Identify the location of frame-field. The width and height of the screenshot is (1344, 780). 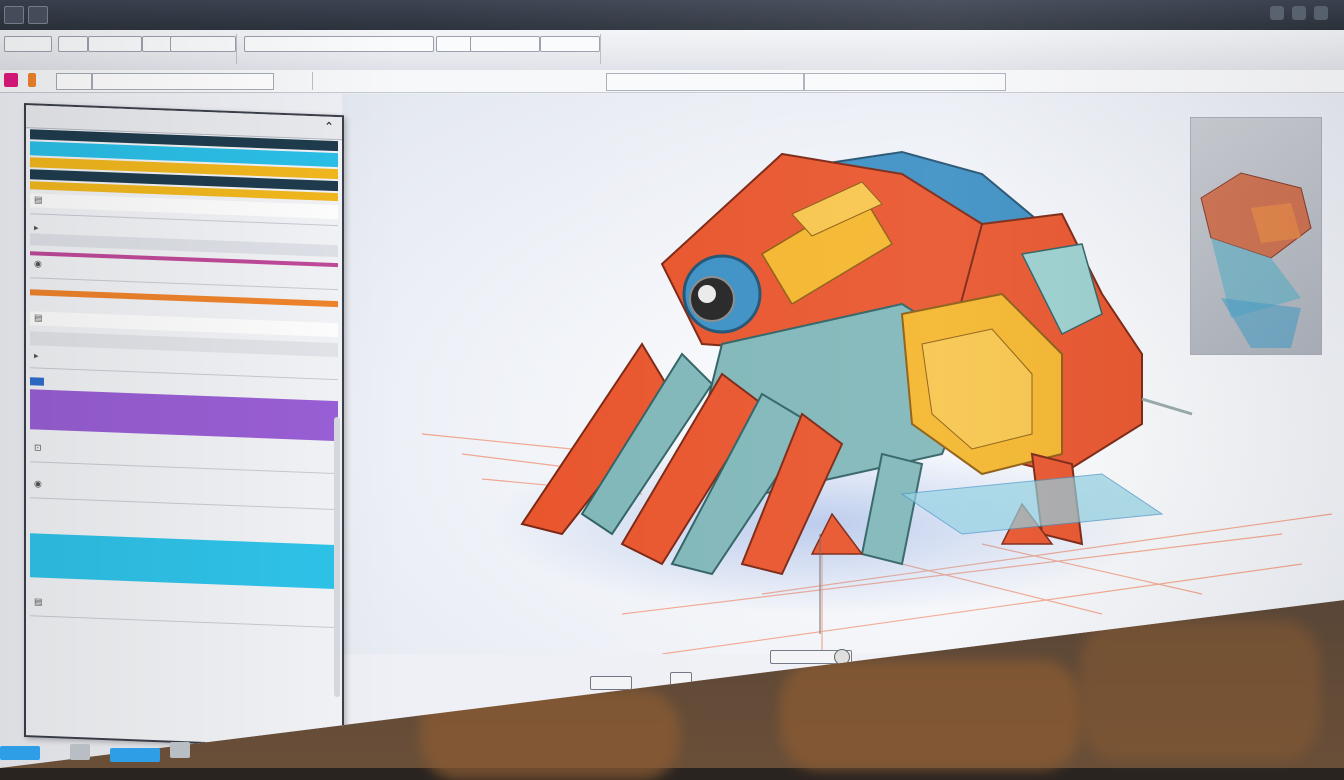
(611, 683).